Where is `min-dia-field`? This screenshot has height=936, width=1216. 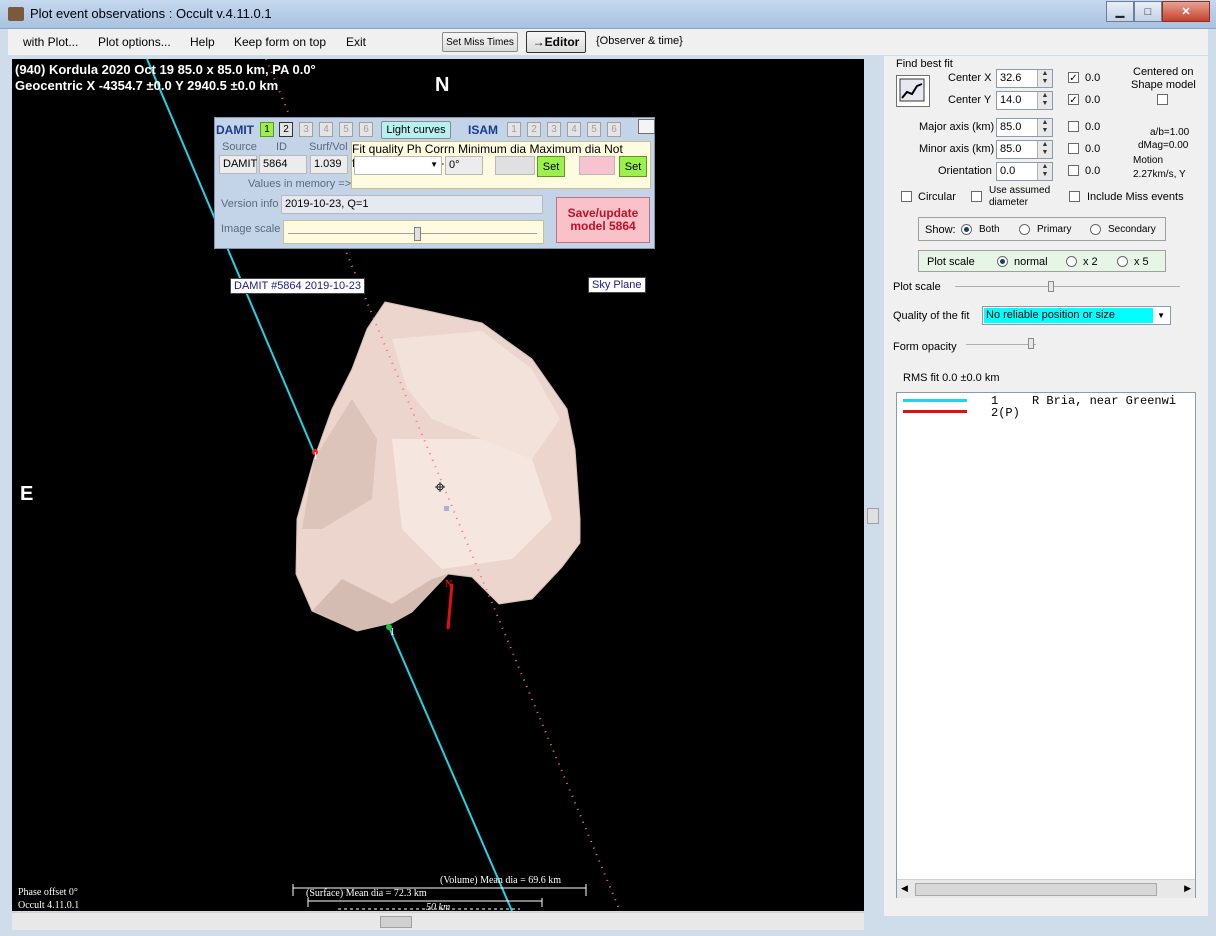 min-dia-field is located at coordinates (515, 165).